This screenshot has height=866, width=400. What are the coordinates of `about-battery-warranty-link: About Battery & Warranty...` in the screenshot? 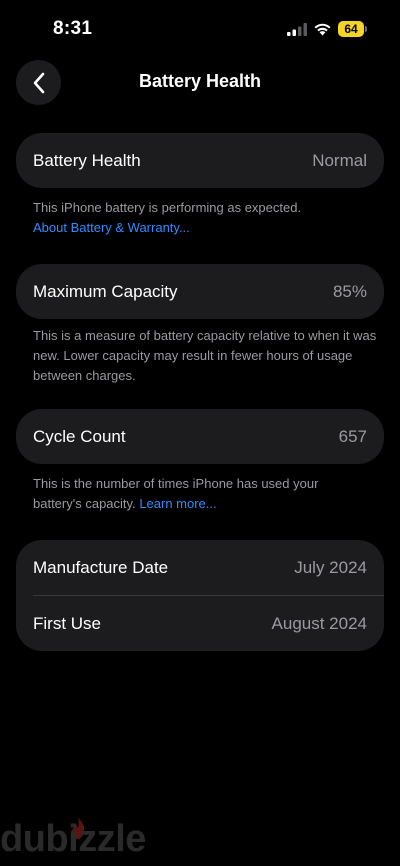 It's located at (203, 228).